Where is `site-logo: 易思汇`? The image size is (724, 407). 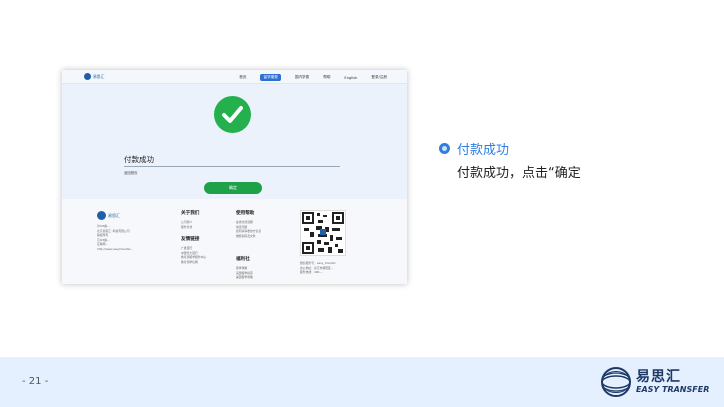
site-logo: 易思汇 is located at coordinates (94, 76).